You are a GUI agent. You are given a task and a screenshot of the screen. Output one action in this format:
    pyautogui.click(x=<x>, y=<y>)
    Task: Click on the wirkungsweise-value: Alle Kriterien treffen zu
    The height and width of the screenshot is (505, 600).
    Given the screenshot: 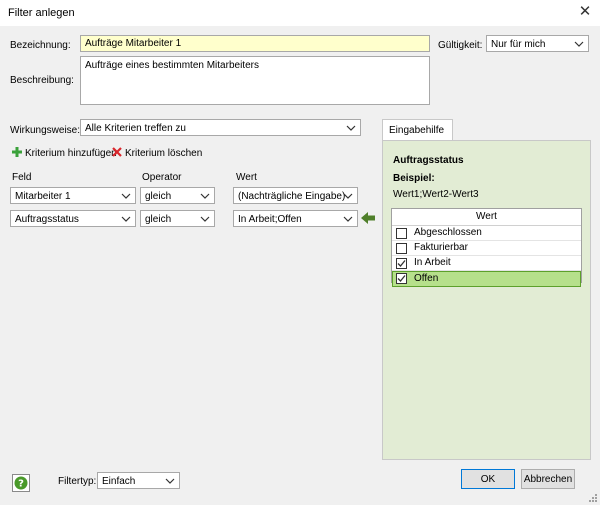 What is the action you would take?
    pyautogui.click(x=135, y=128)
    